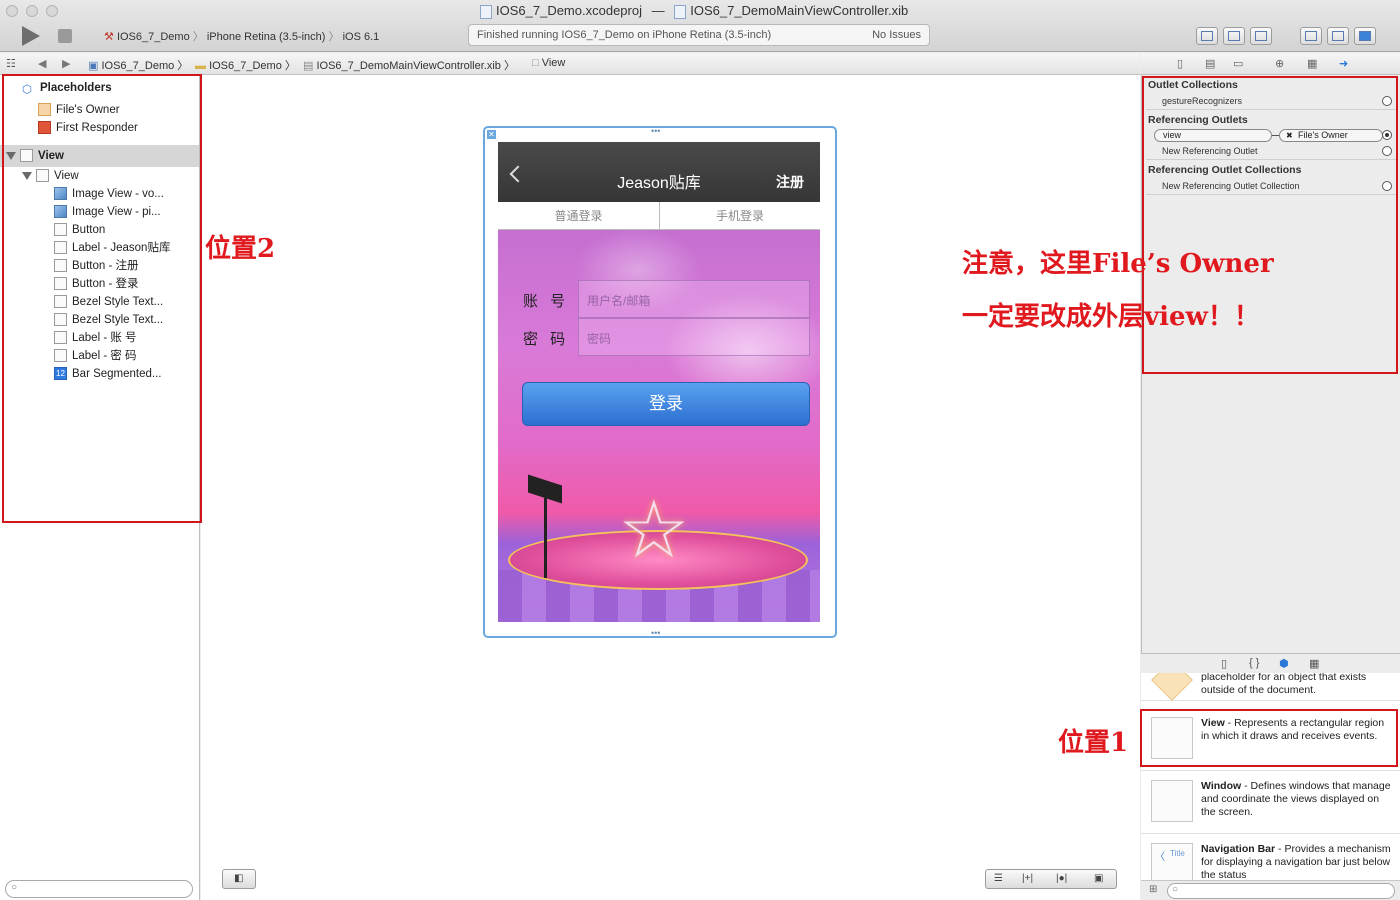 The image size is (1400, 900). Describe the element at coordinates (138, 65) in the screenshot. I see `breadcrumb-project: ▣ IOS6_7_Demo 〉` at that location.